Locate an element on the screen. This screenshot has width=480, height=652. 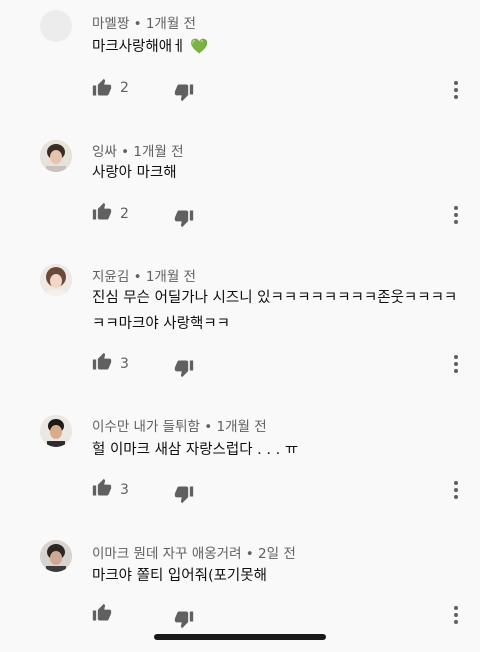
comment-meta: 지윤김 • 1개월 전 is located at coordinates (144, 275).